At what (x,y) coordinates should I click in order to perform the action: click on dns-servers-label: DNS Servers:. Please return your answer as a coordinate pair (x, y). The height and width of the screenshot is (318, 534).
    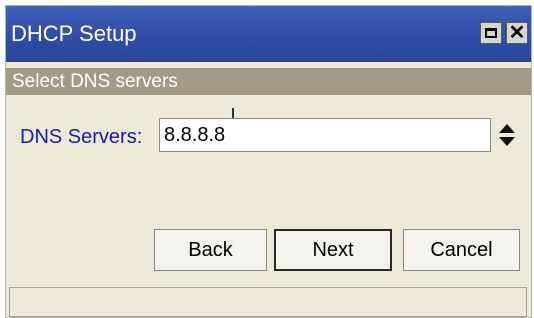
    Looking at the image, I should click on (81, 137).